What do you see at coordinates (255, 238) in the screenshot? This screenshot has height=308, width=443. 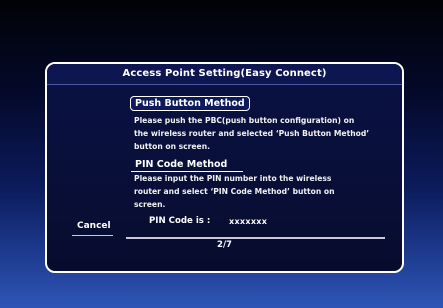 I see `divider-line` at bounding box center [255, 238].